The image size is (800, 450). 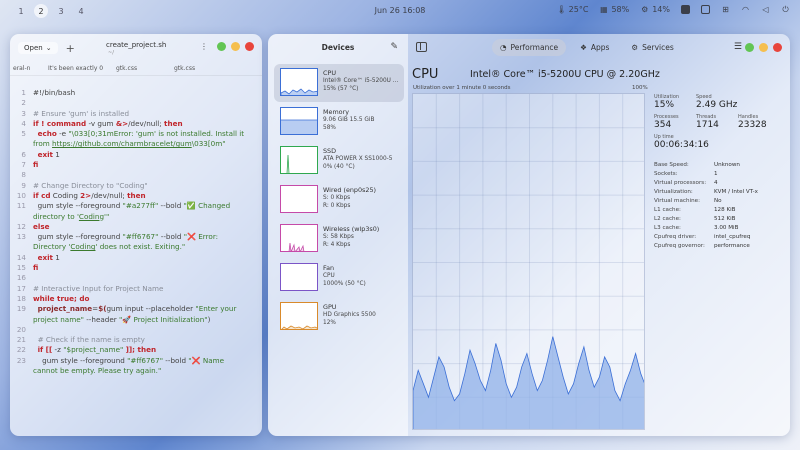 What do you see at coordinates (23, 134) in the screenshot?
I see `line-number: 5` at bounding box center [23, 134].